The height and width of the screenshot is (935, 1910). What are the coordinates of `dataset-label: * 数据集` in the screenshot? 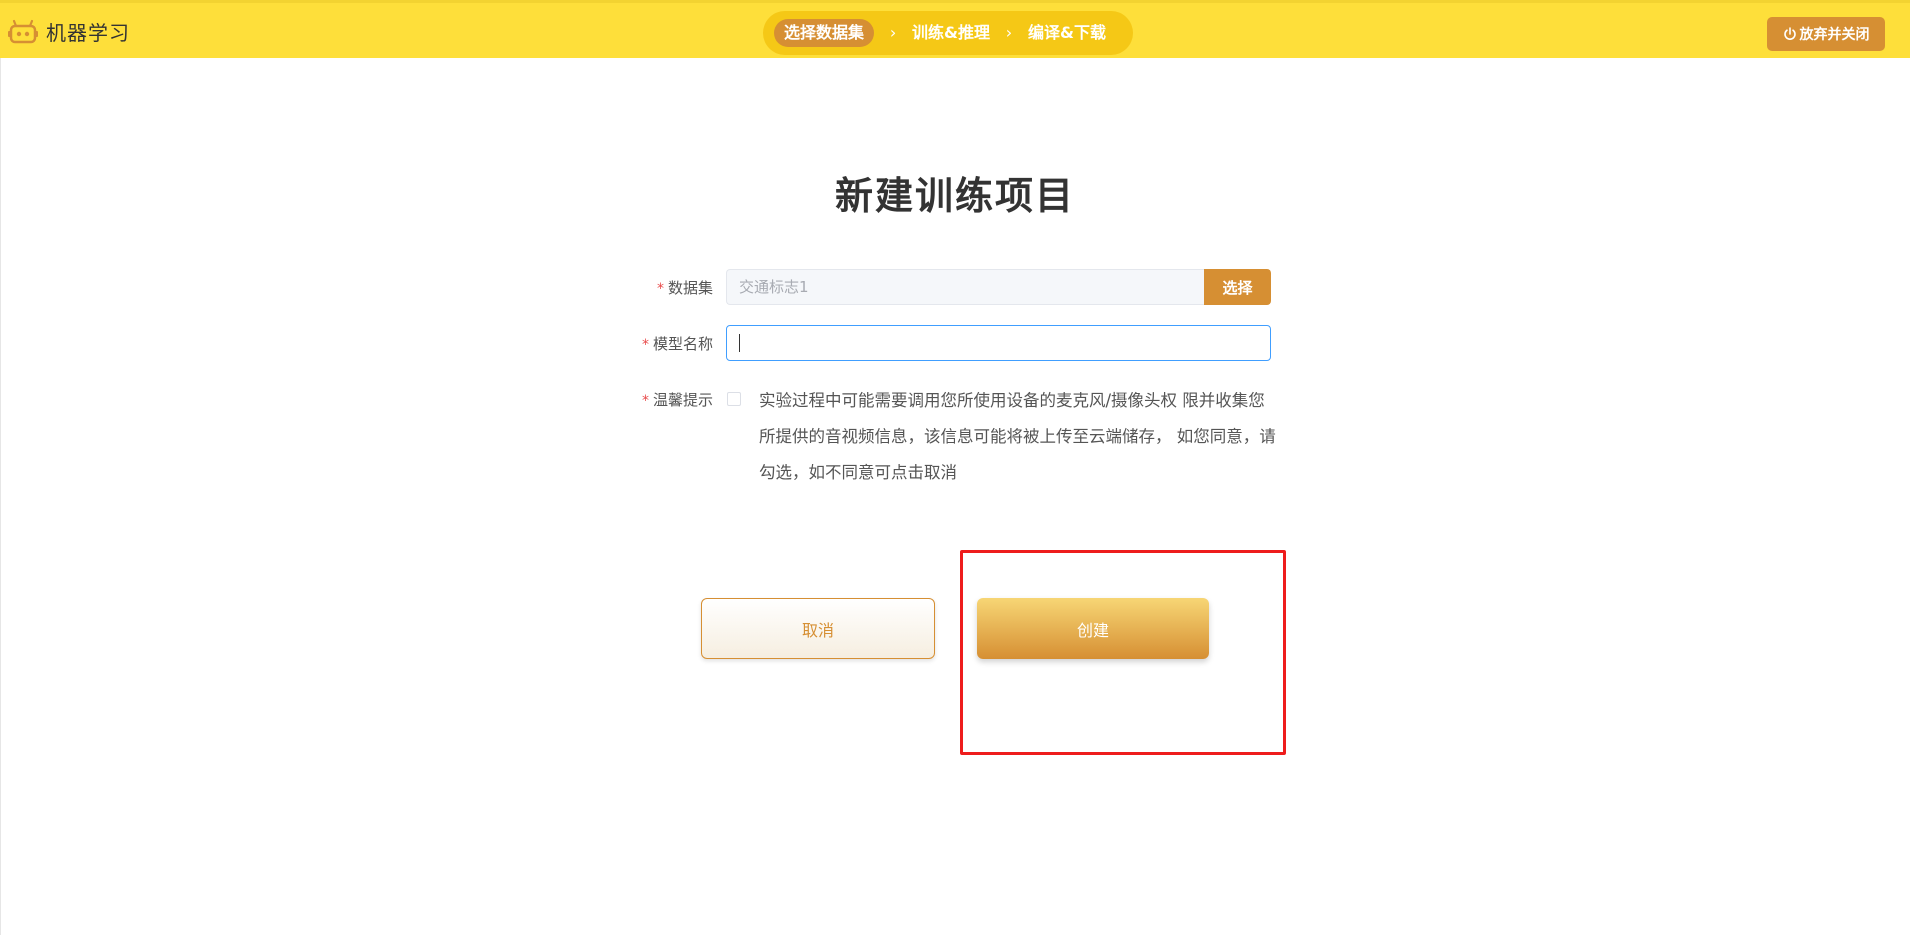 It's located at (684, 288).